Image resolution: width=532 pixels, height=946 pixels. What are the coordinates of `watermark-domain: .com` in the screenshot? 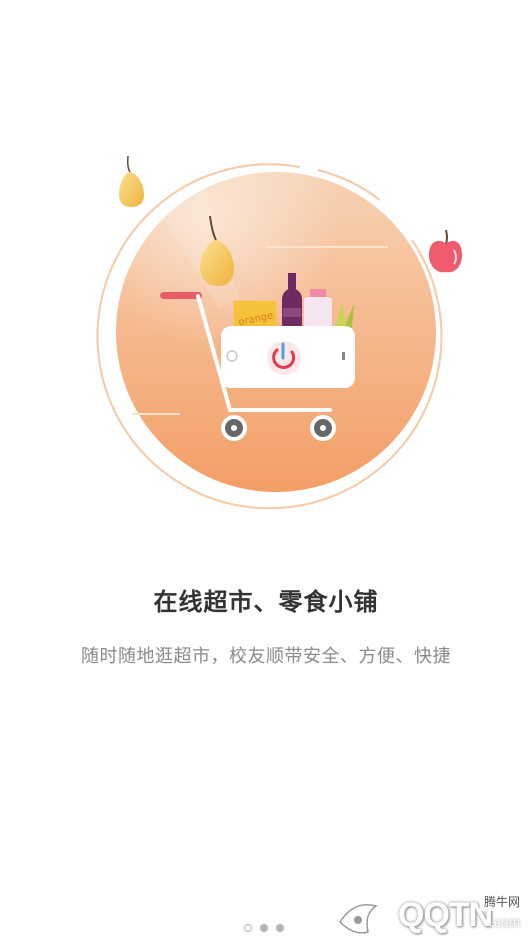 It's located at (505, 922).